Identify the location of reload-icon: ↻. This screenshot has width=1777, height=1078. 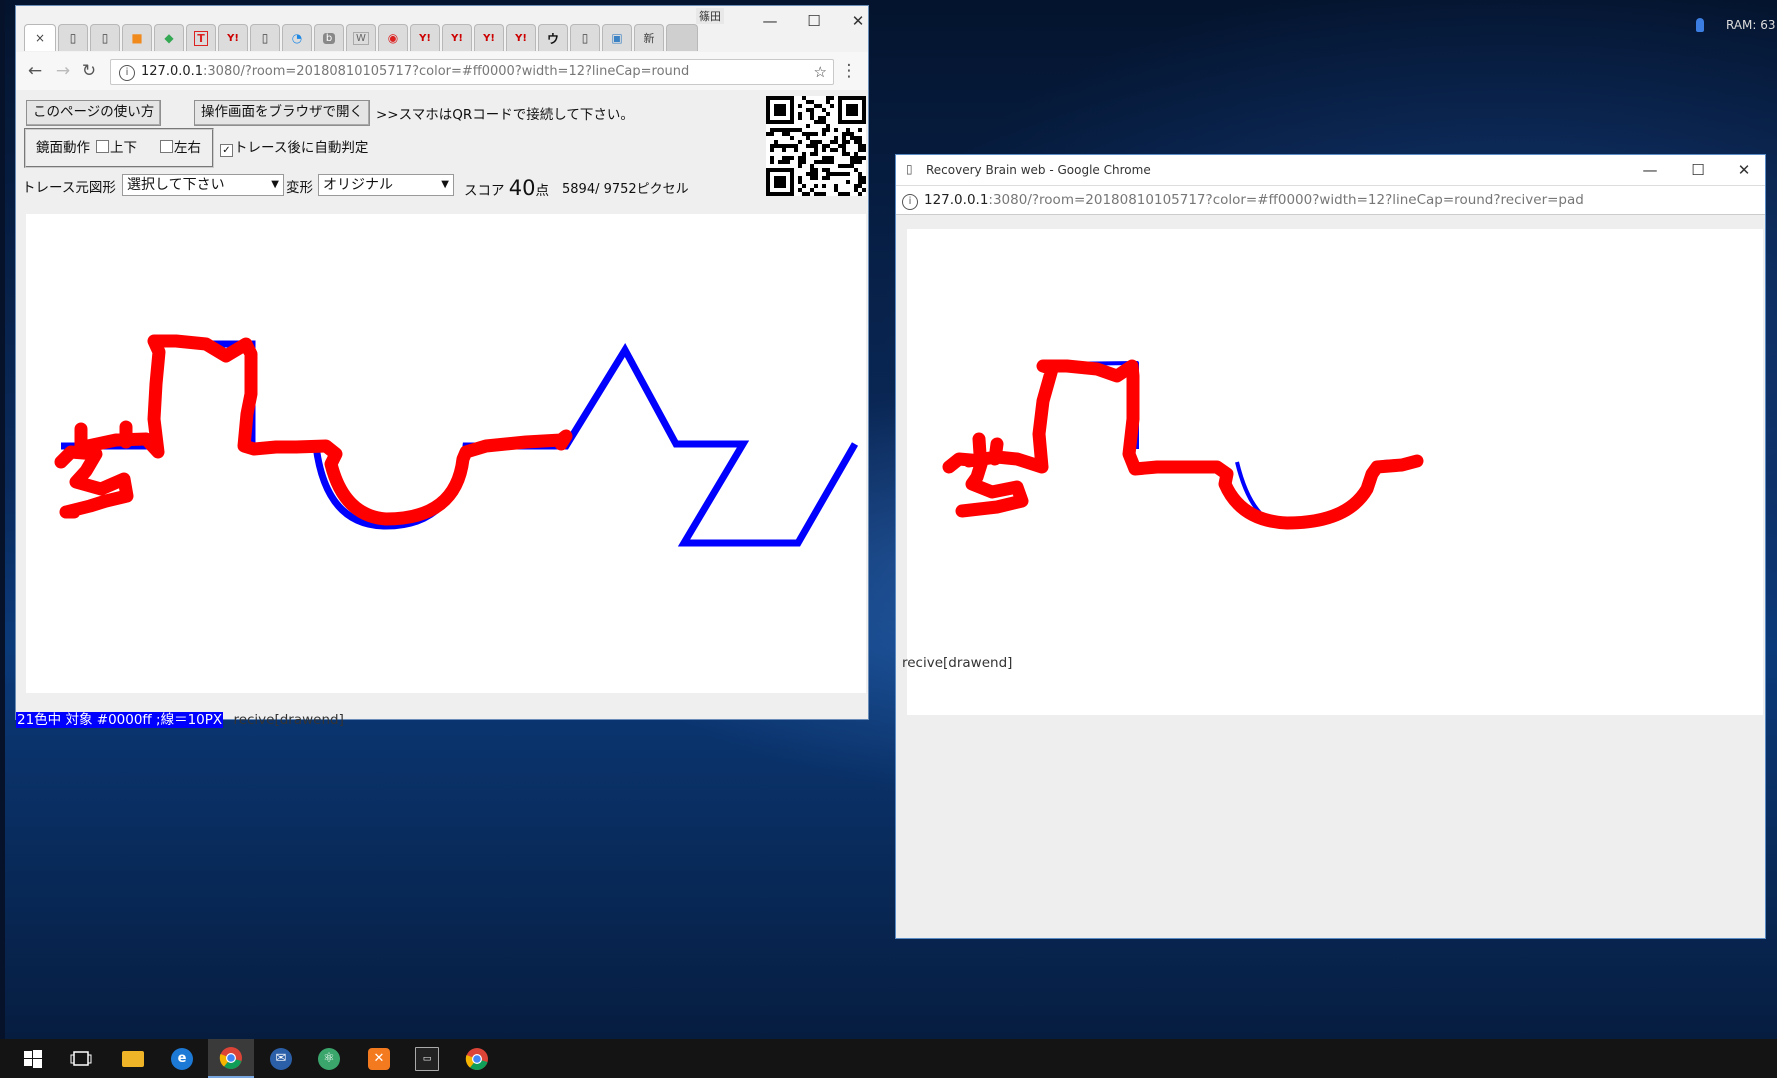
(89, 71).